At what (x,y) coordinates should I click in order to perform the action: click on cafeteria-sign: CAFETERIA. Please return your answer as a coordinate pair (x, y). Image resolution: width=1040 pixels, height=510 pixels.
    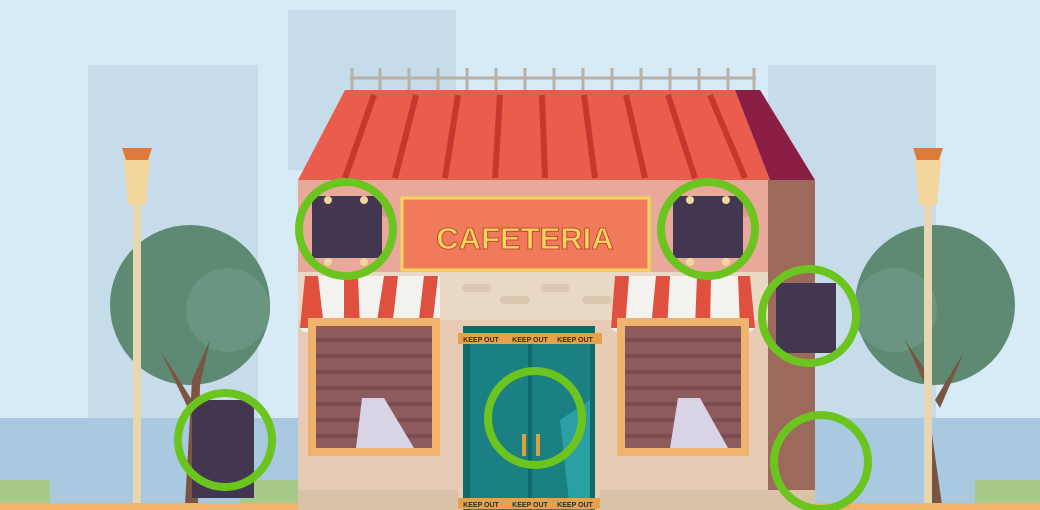
    Looking at the image, I should click on (525, 234).